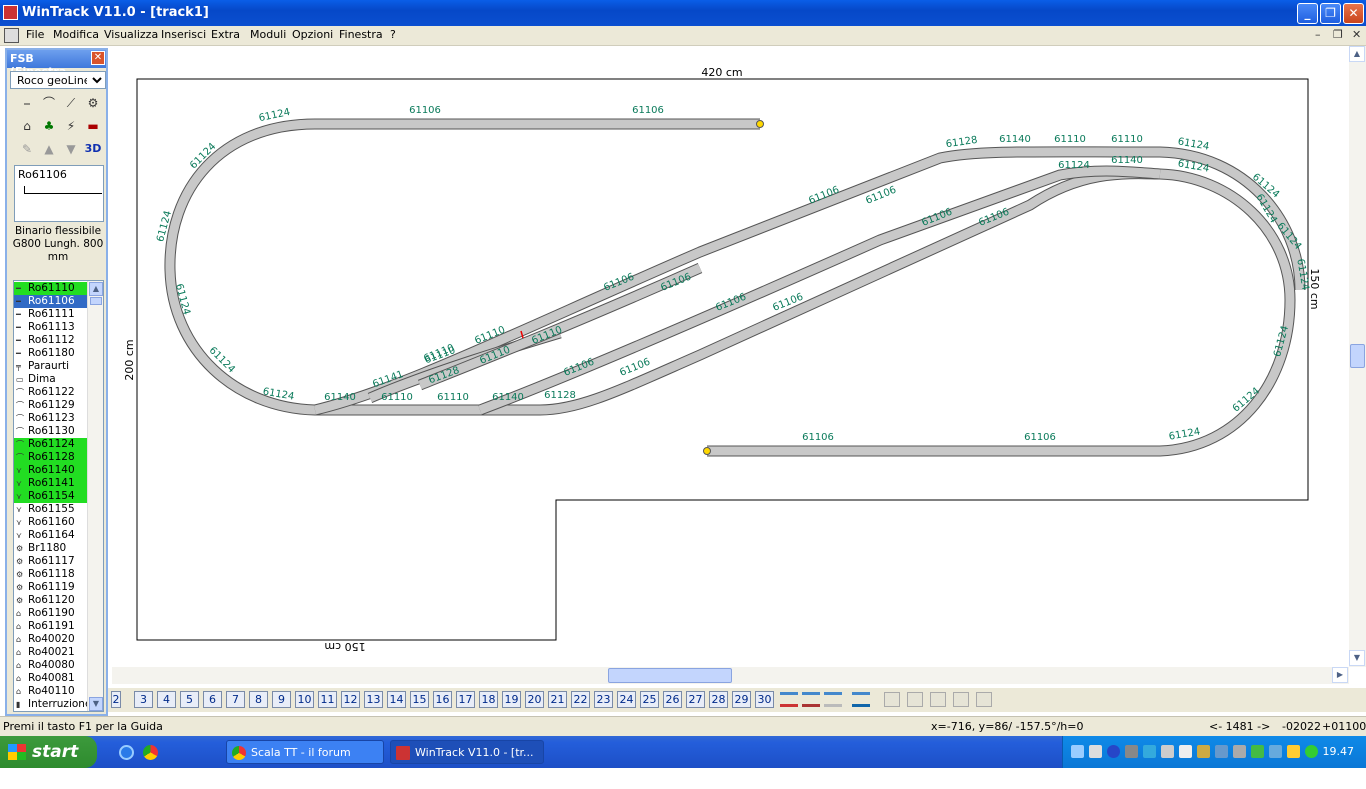  I want to click on tray-device-icon, so click(1131, 751).